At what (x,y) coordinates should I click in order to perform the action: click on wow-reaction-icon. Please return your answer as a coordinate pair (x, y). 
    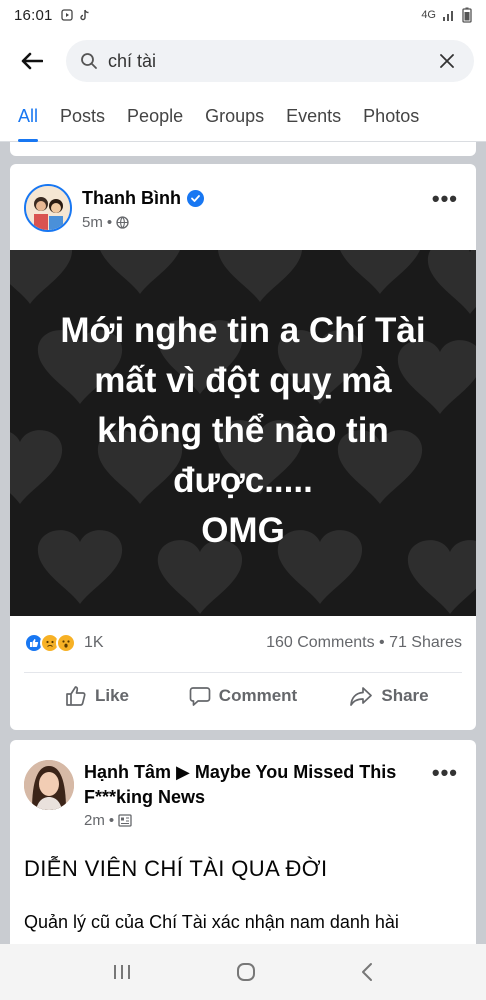
    Looking at the image, I should click on (66, 643).